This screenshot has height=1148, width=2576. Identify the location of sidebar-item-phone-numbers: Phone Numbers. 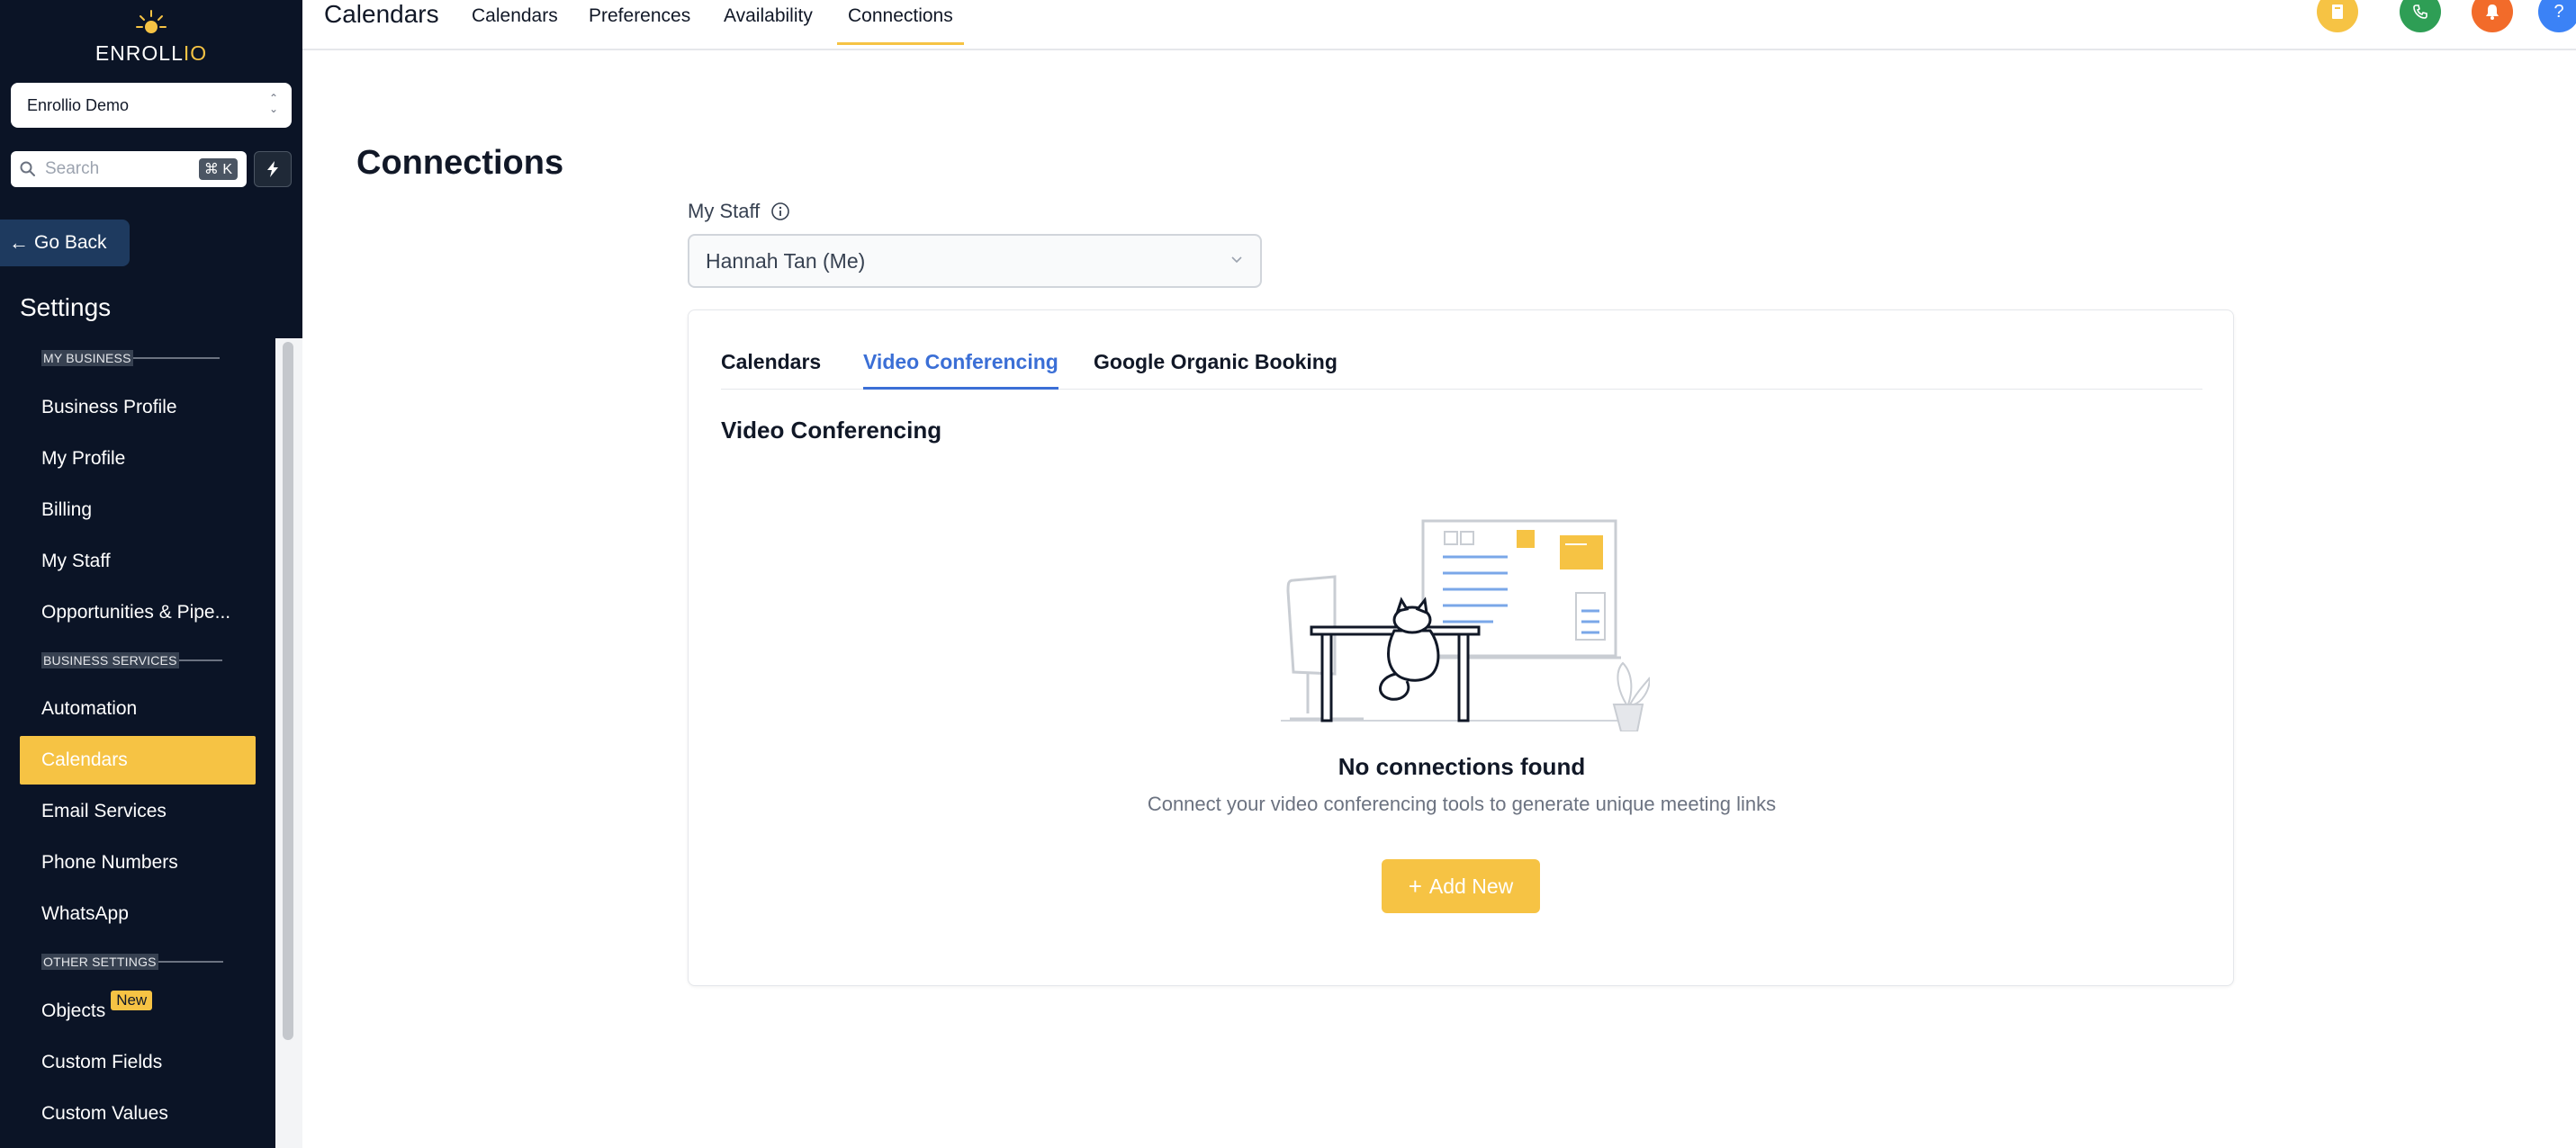
(109, 863).